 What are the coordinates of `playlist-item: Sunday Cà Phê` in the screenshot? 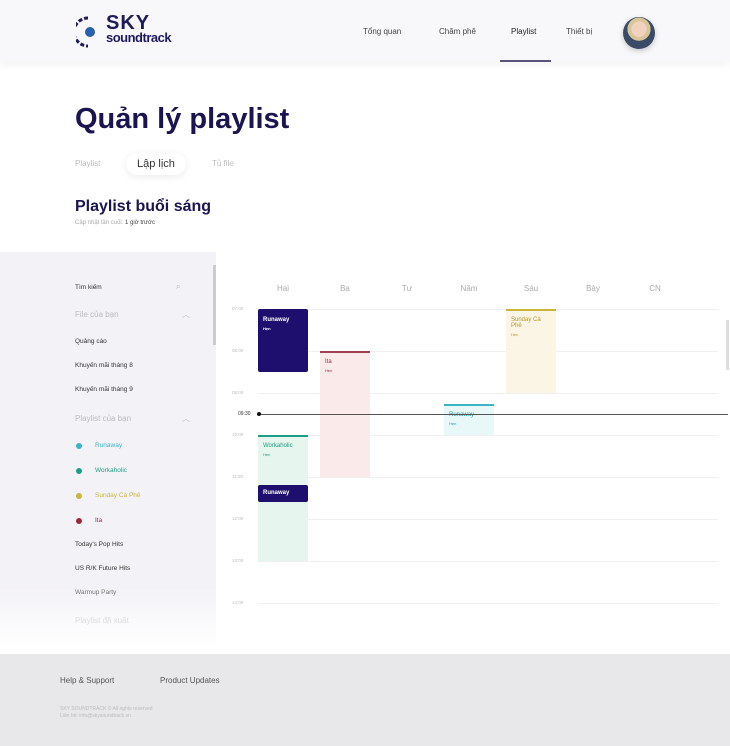 It's located at (118, 495).